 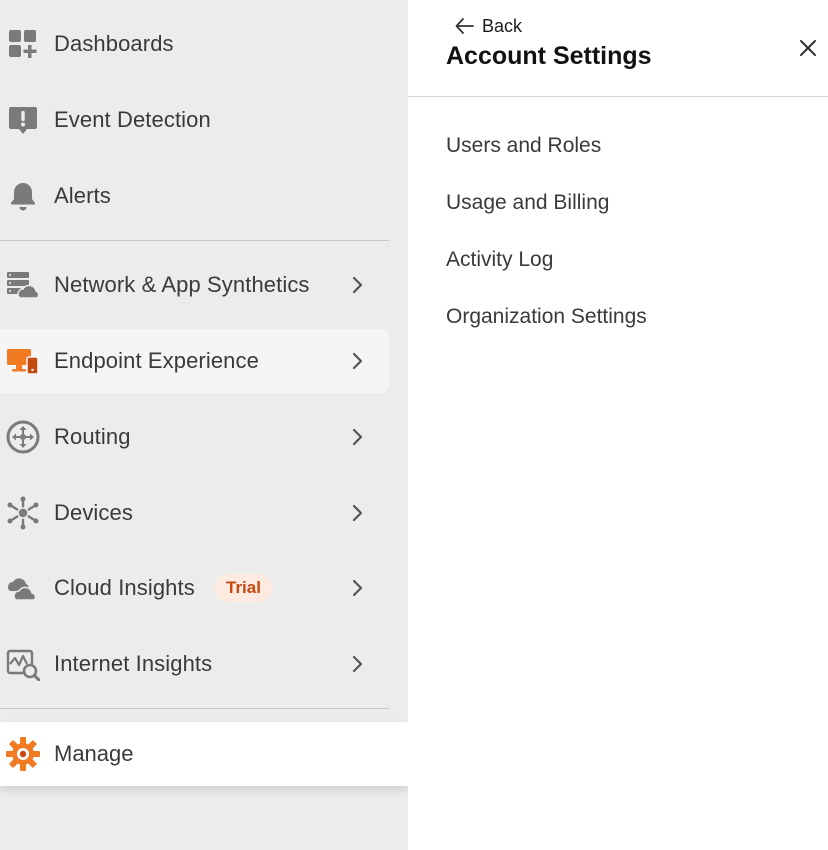 I want to click on link-usage-and-billing: Usage and Billing, so click(x=527, y=203).